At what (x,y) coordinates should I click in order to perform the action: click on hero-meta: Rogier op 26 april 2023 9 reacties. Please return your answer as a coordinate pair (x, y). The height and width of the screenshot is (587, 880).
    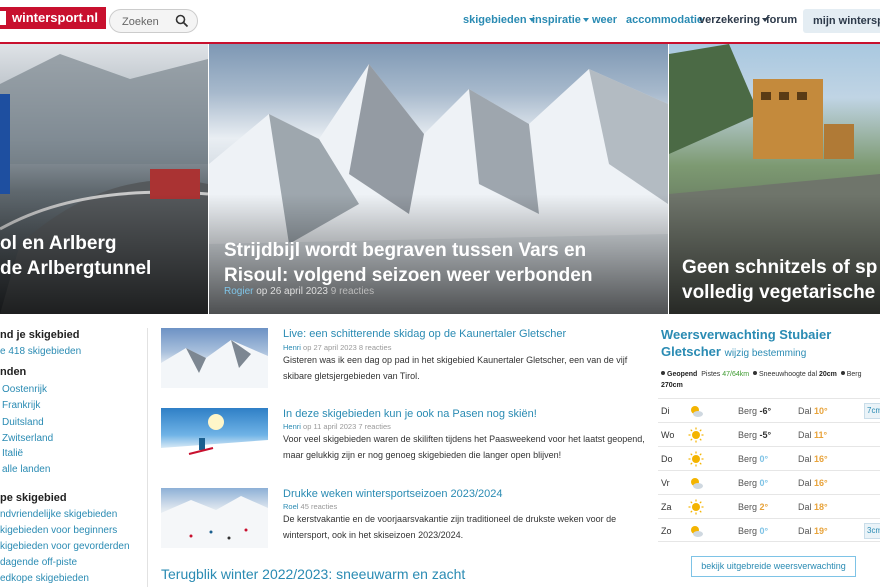
    Looking at the image, I should click on (299, 291).